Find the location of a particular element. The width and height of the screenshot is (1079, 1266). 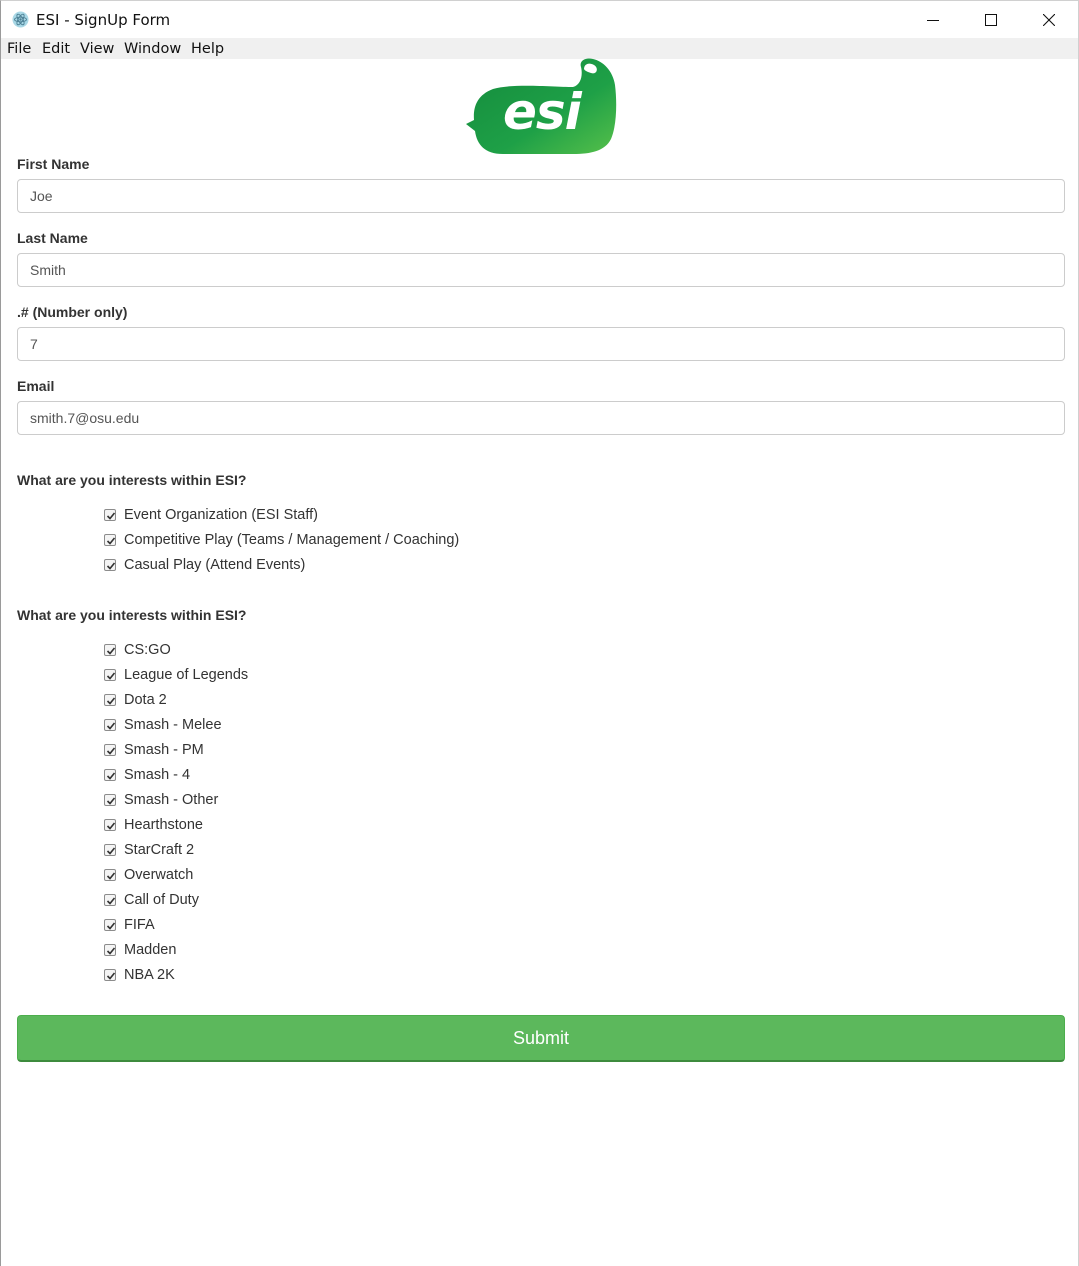

game-option: StarCraft 2 is located at coordinates (149, 850).